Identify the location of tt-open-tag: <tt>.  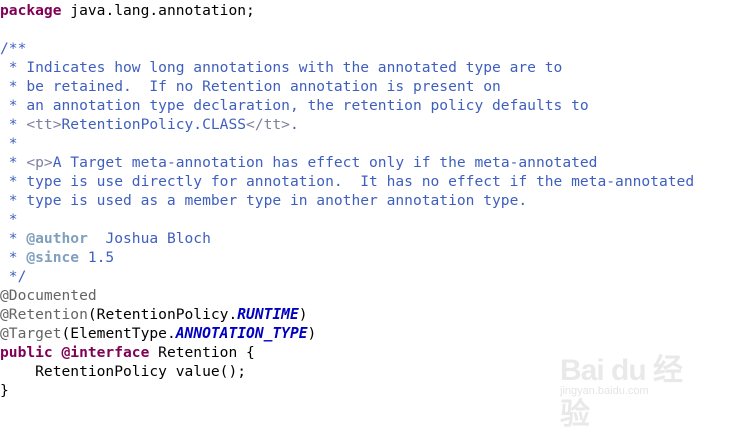
(44, 124).